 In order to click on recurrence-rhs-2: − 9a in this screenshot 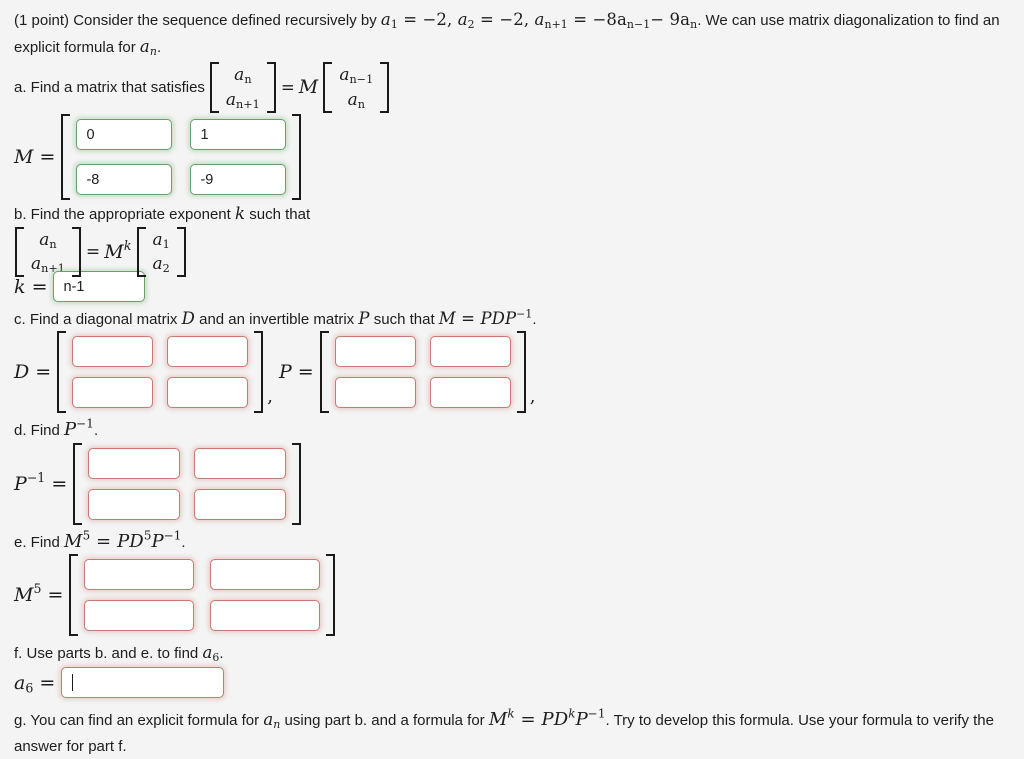, I will do `click(670, 19)`.